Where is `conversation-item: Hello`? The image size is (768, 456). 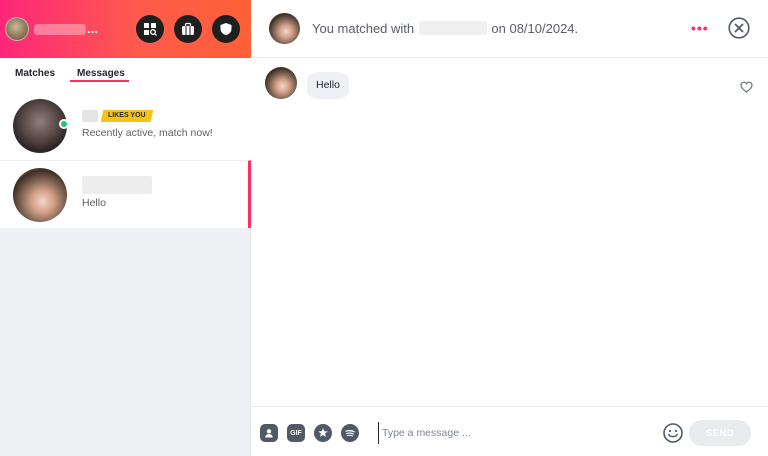
conversation-item: Hello is located at coordinates (125, 194).